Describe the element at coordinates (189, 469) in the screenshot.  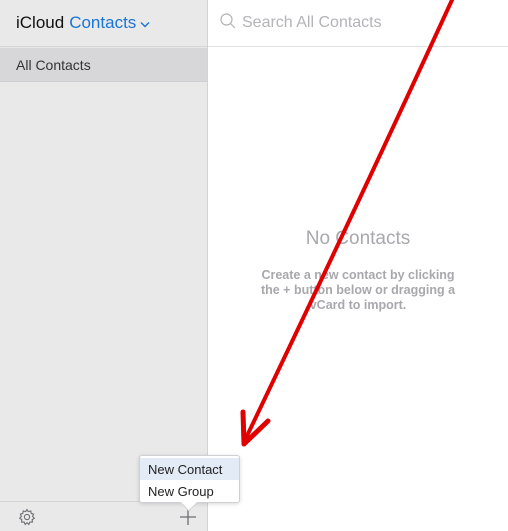
I see `new-contact-menu-item: New Contact` at that location.